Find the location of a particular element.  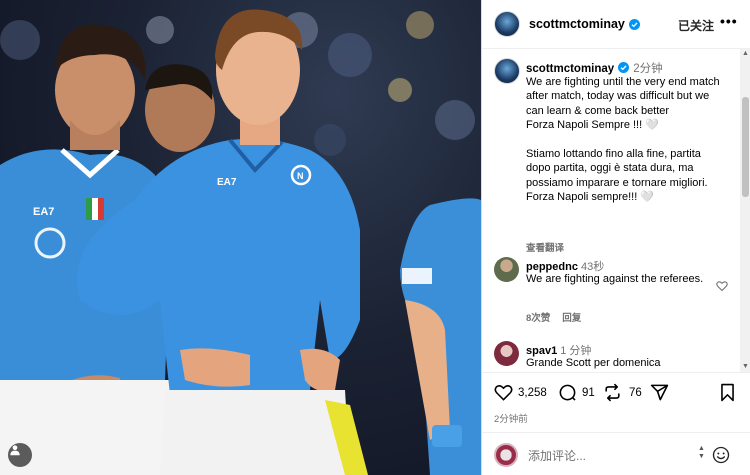

post-time: 2分钟前 is located at coordinates (511, 419).